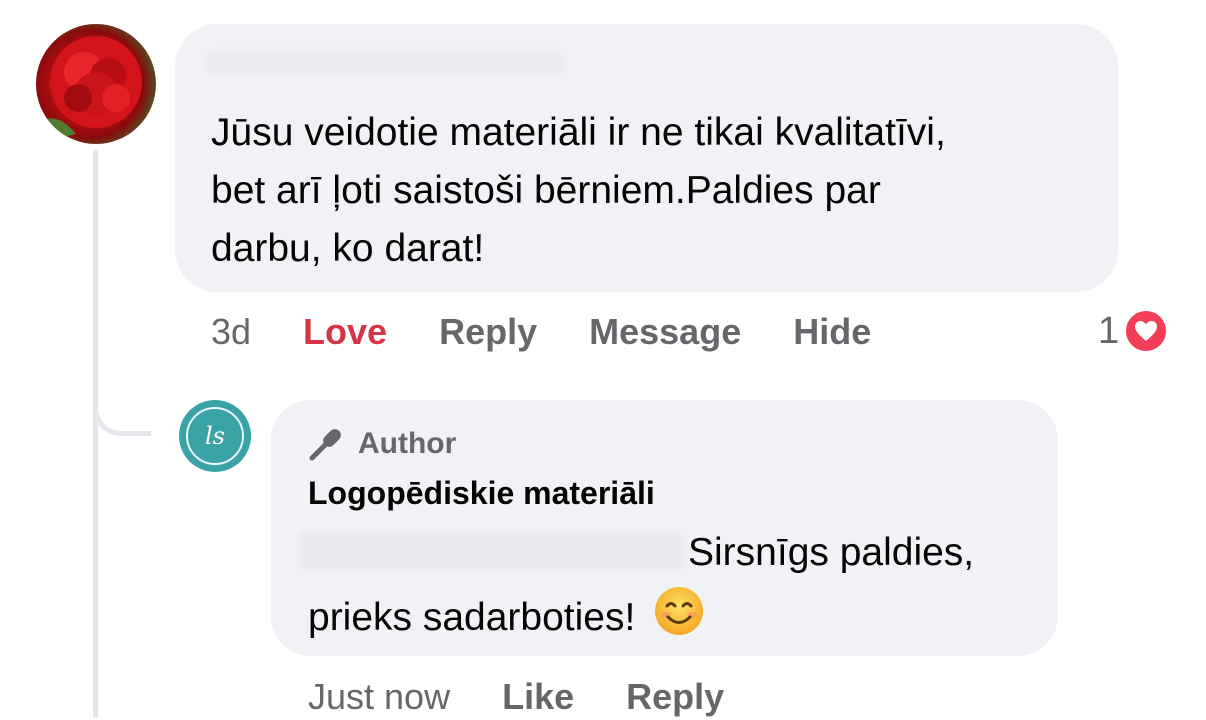  I want to click on rose-flower-image, so click(96, 84).